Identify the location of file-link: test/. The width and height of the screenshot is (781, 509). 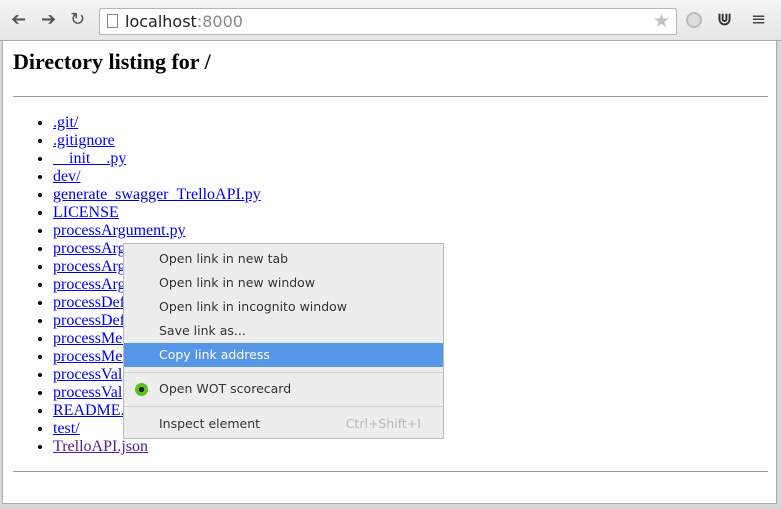
(66, 428).